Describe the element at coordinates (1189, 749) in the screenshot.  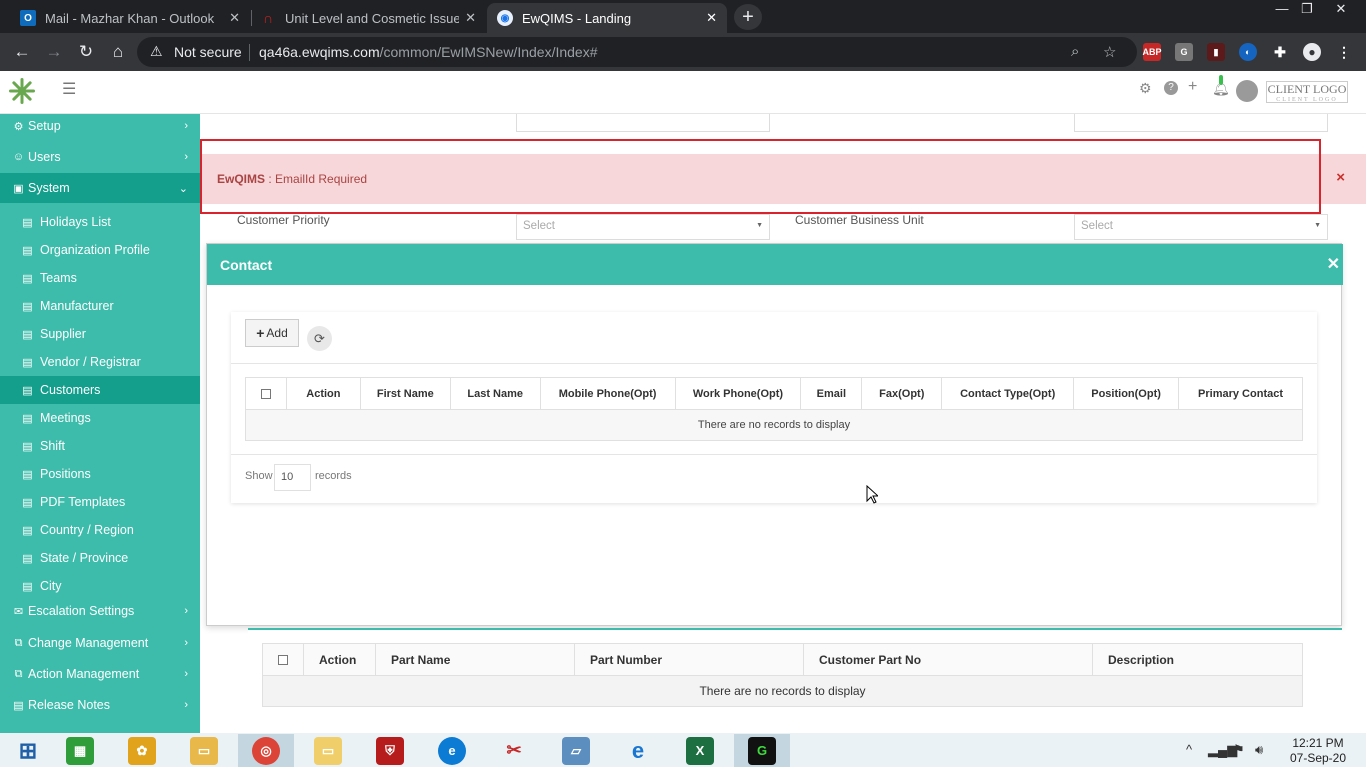
I see `tray-chevron-up-icon: ^` at that location.